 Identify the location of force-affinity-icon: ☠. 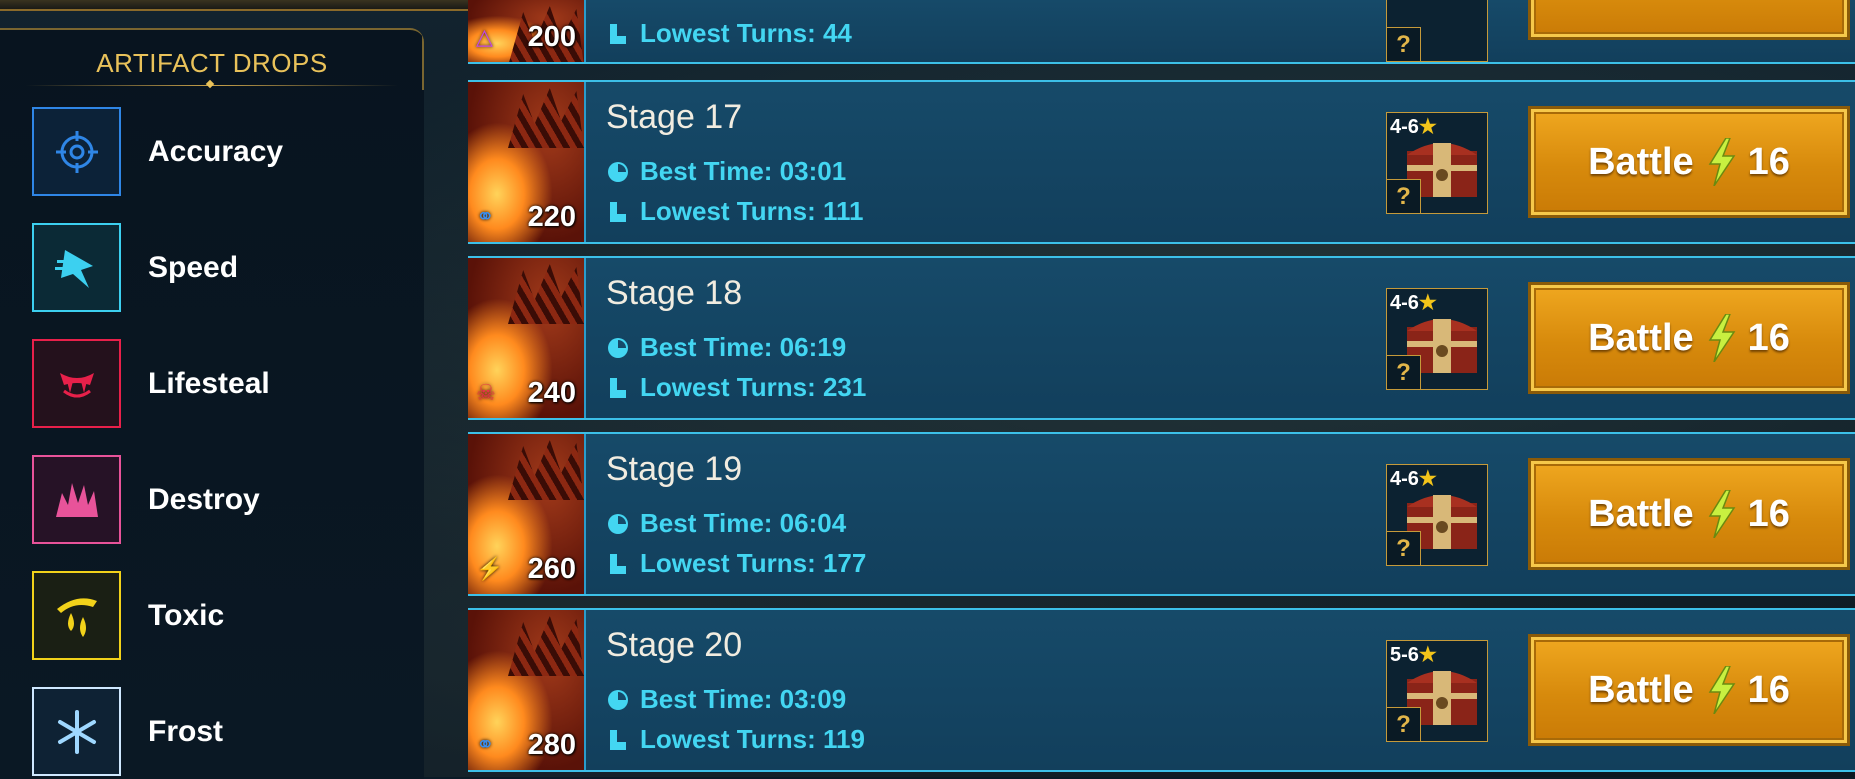
(486, 392).